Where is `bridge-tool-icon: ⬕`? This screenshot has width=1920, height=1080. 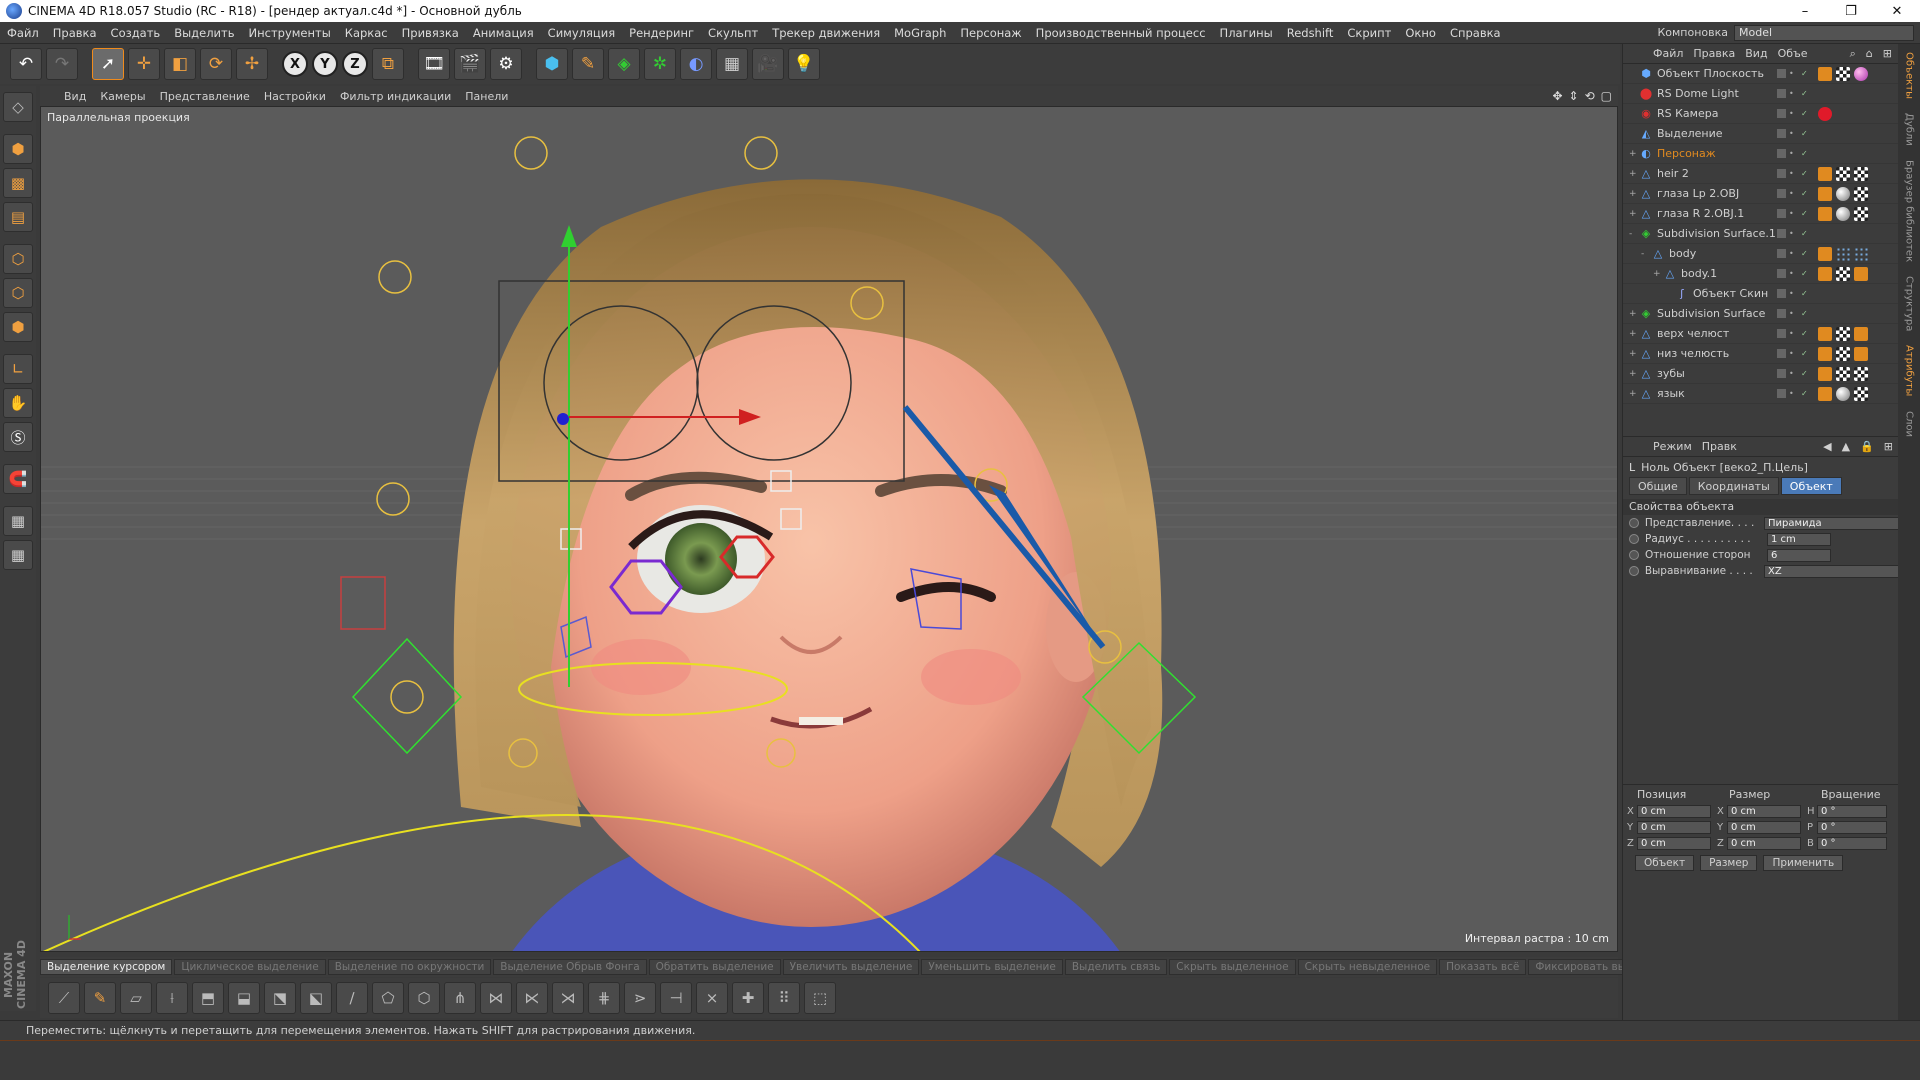
bridge-tool-icon: ⬕ is located at coordinates (316, 998).